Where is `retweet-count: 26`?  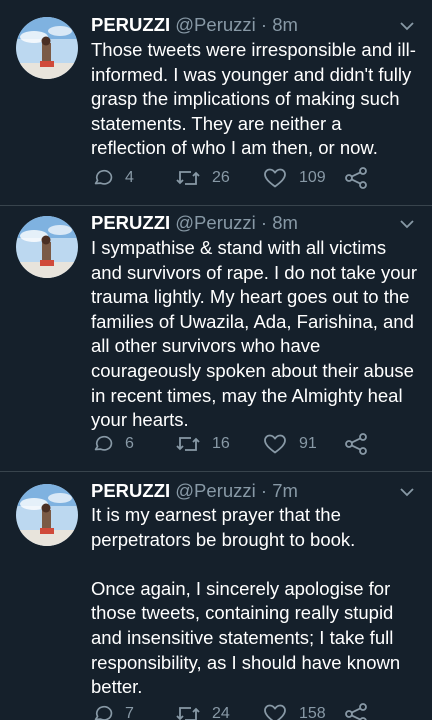
retweet-count: 26 is located at coordinates (221, 177).